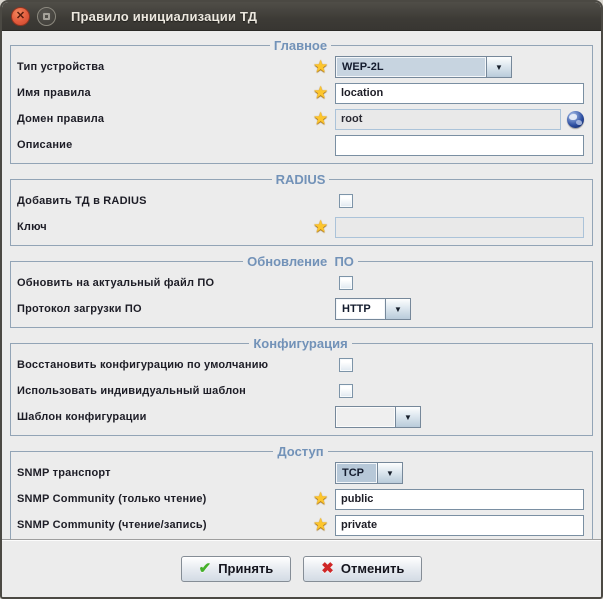  Describe the element at coordinates (82, 417) in the screenshot. I see `config-template-label: Шаблон конфигурации` at that location.